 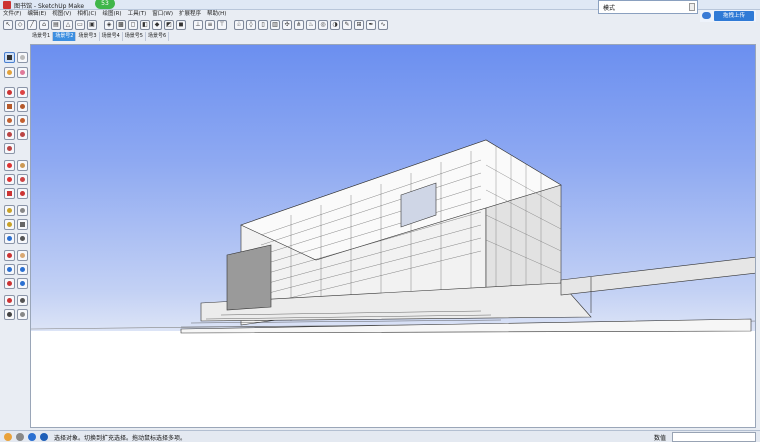 What do you see at coordinates (380, 436) in the screenshot?
I see `status-bar: 选择对象。切换到扩充选择。拖动鼠标选择多项。 数值` at bounding box center [380, 436].